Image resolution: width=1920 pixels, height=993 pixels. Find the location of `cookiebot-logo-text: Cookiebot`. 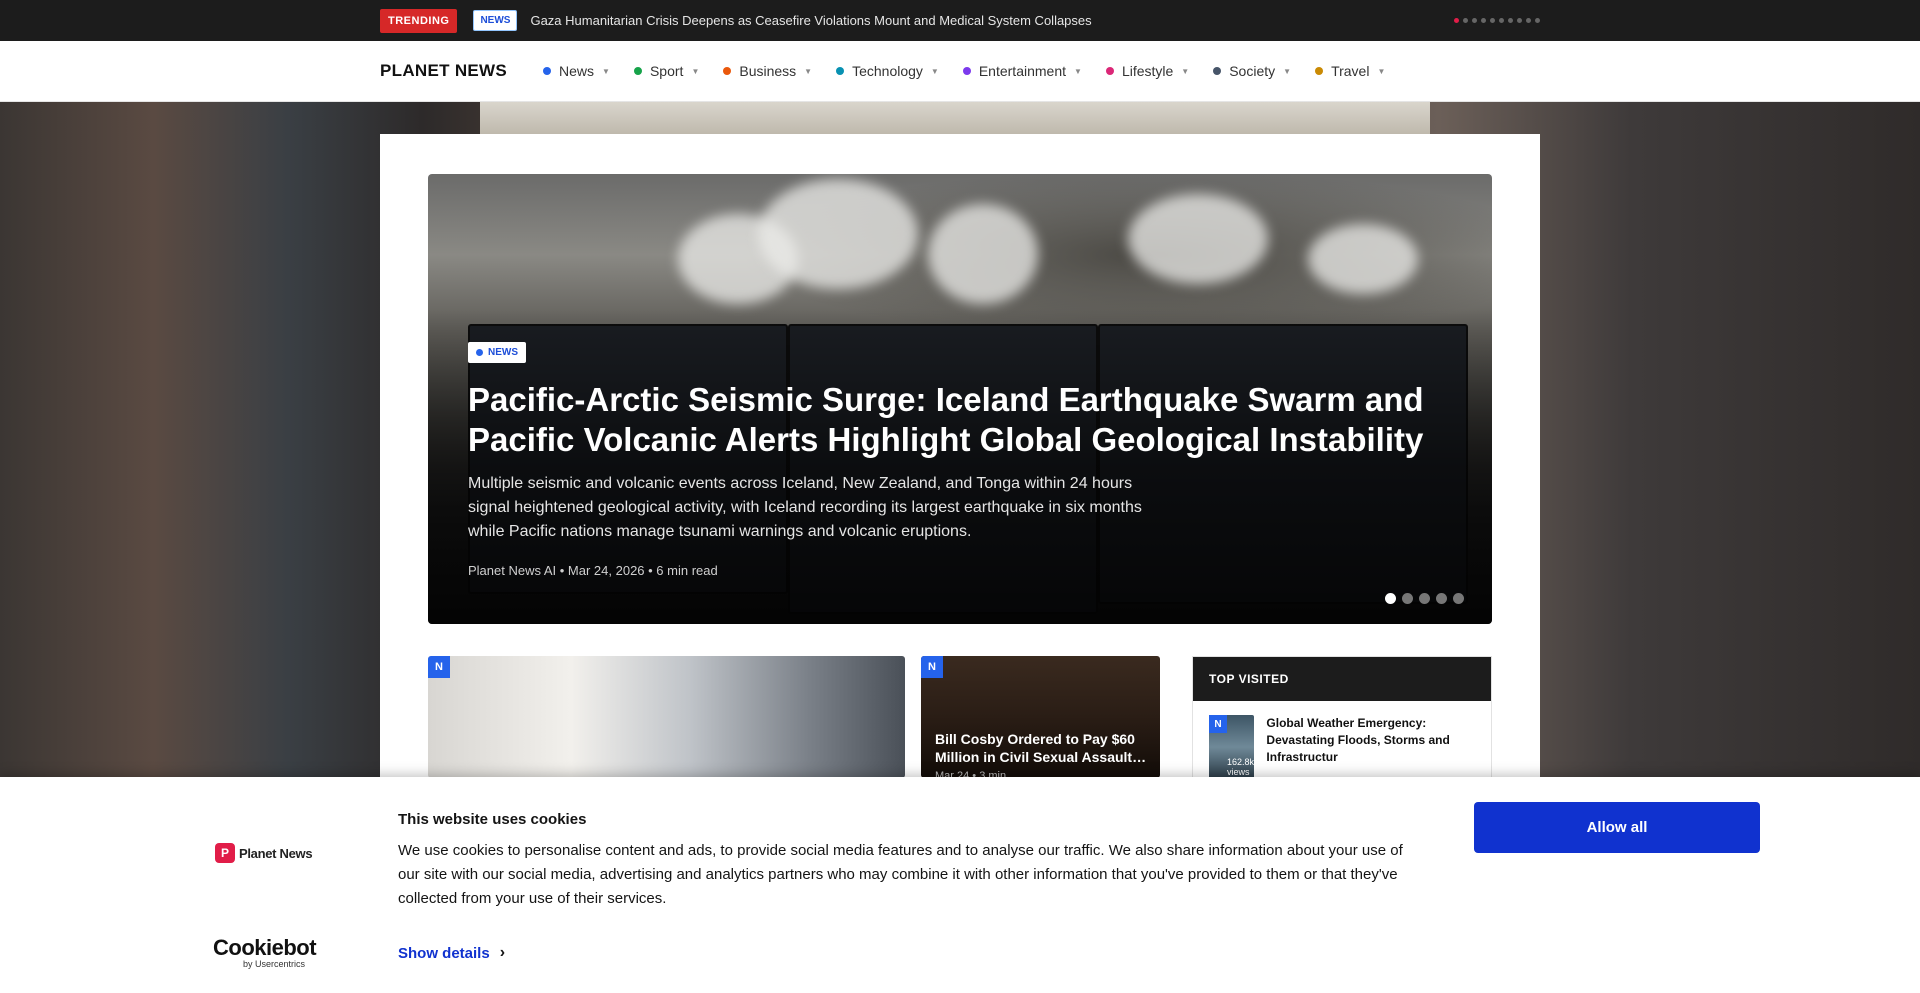

cookiebot-logo-text: Cookiebot is located at coordinates (265, 947).